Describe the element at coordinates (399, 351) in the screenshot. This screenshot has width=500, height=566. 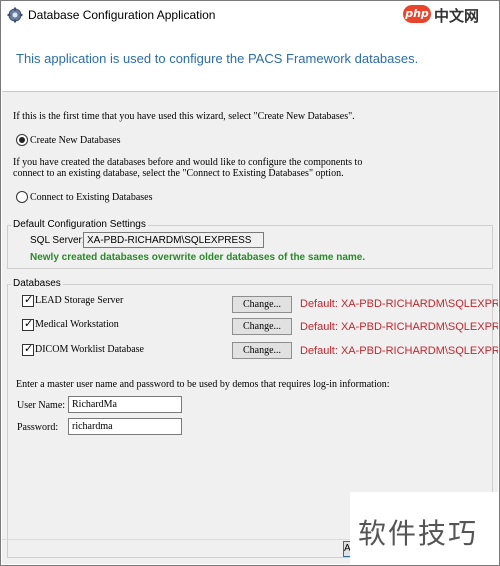
I see `dicom-worklist-default: Default: XA-PBD-RICHARDM\SQLEXPRESS` at that location.